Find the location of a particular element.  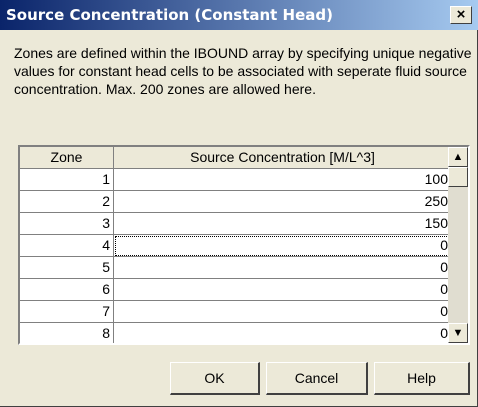

title-bar: Source Concentration (Constant Head) × is located at coordinates (239, 15).